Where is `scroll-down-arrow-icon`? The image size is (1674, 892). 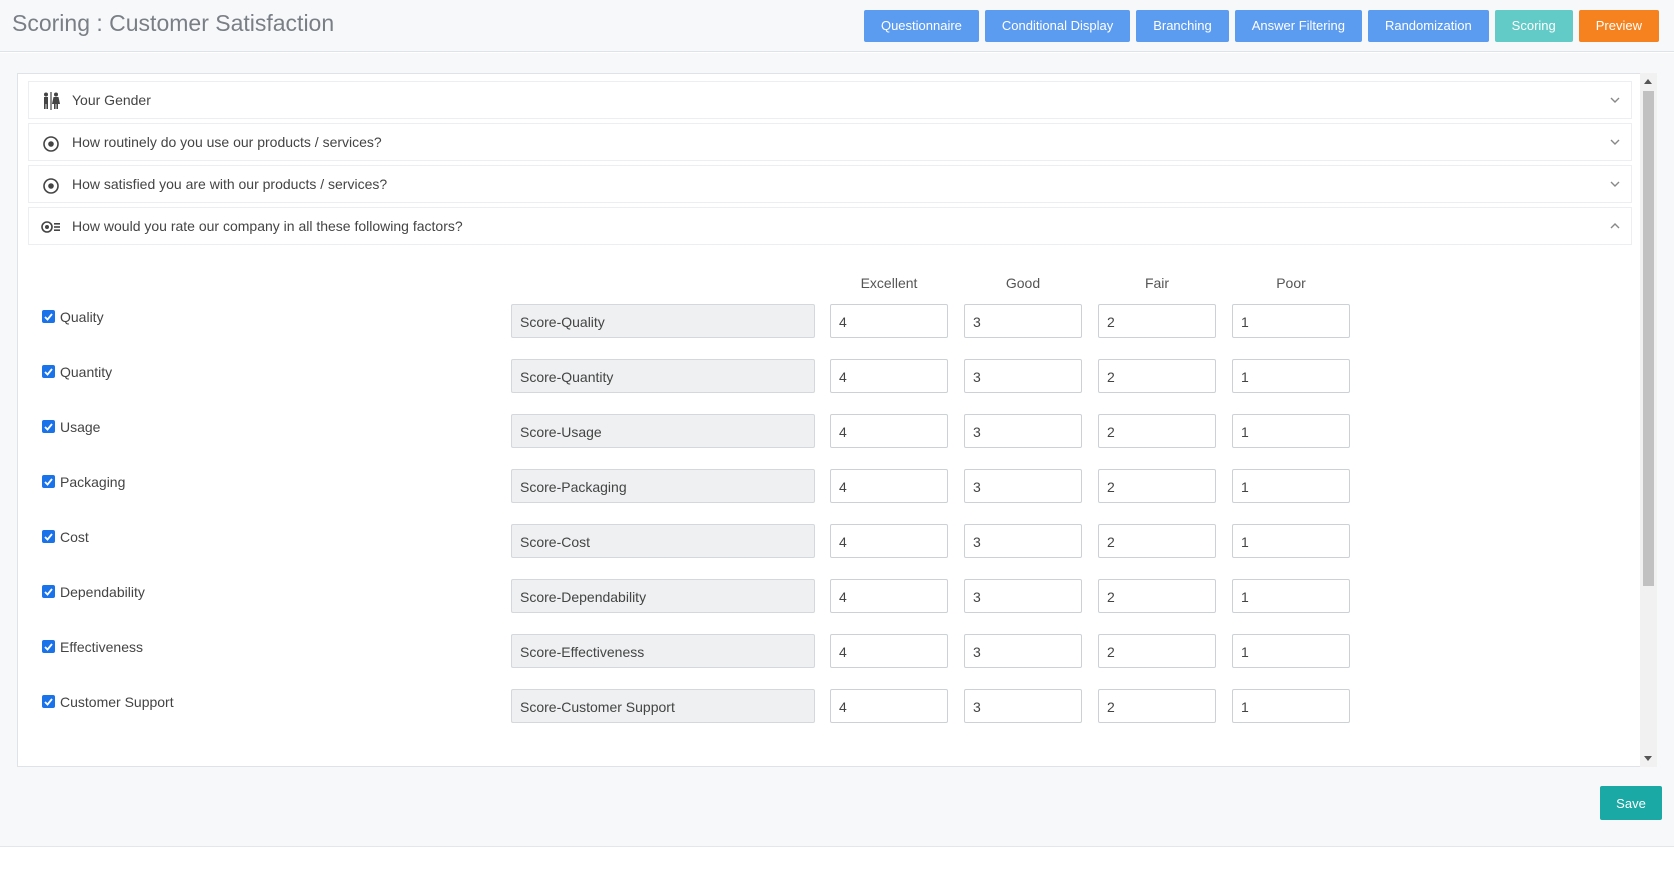
scroll-down-arrow-icon is located at coordinates (1648, 758).